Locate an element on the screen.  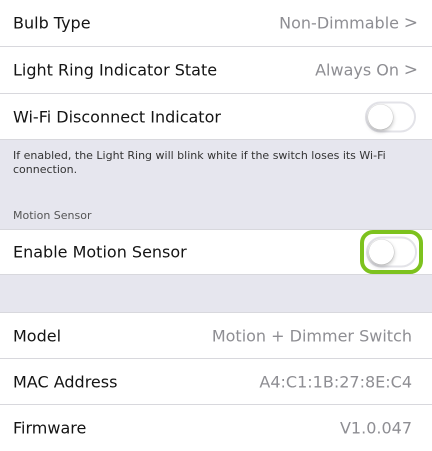
model-label: Model is located at coordinates (37, 335).